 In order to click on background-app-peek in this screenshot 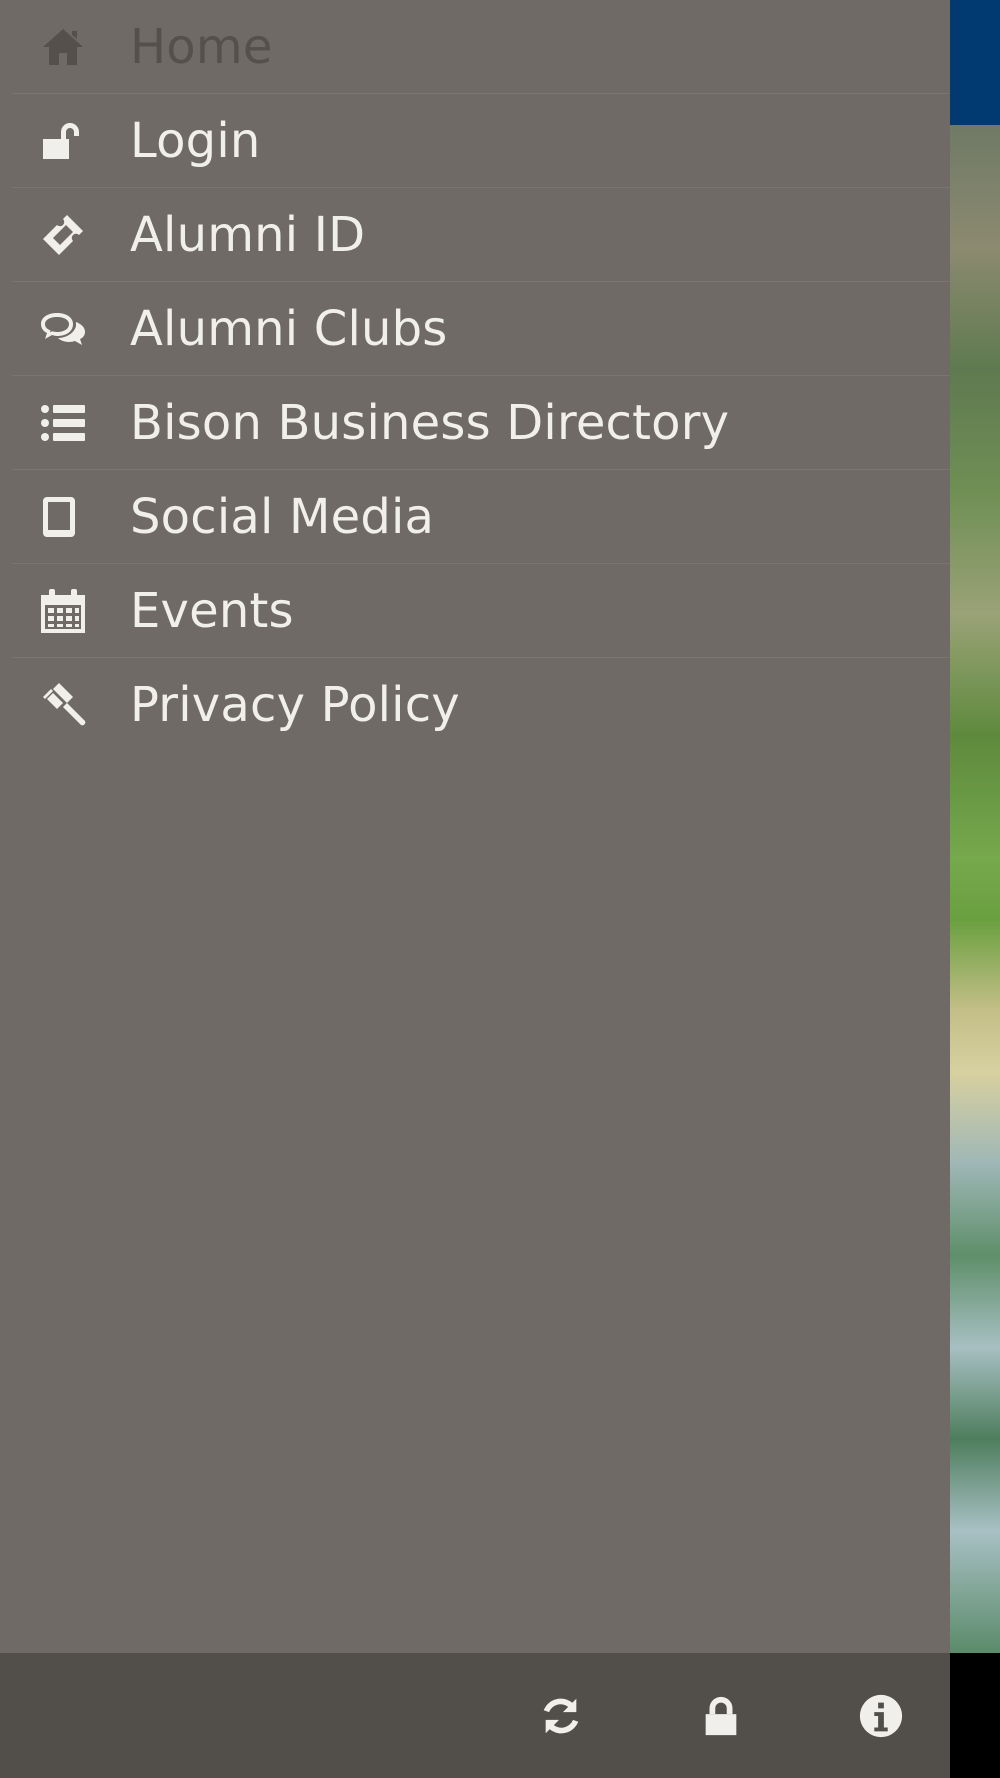, I will do `click(975, 889)`.